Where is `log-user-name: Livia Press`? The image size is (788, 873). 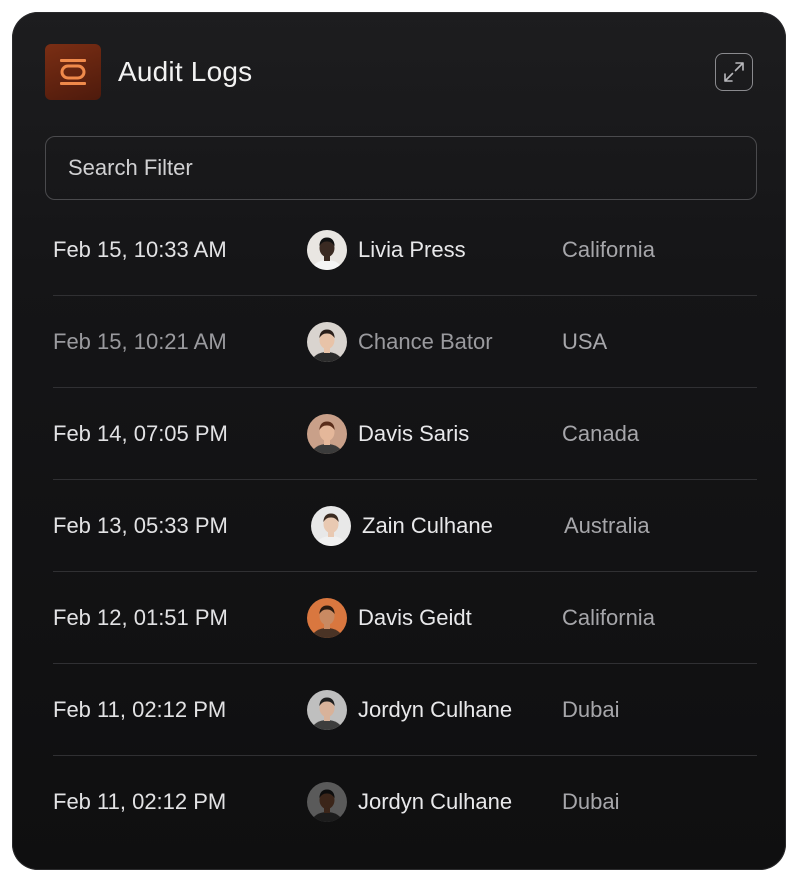 log-user-name: Livia Press is located at coordinates (412, 249).